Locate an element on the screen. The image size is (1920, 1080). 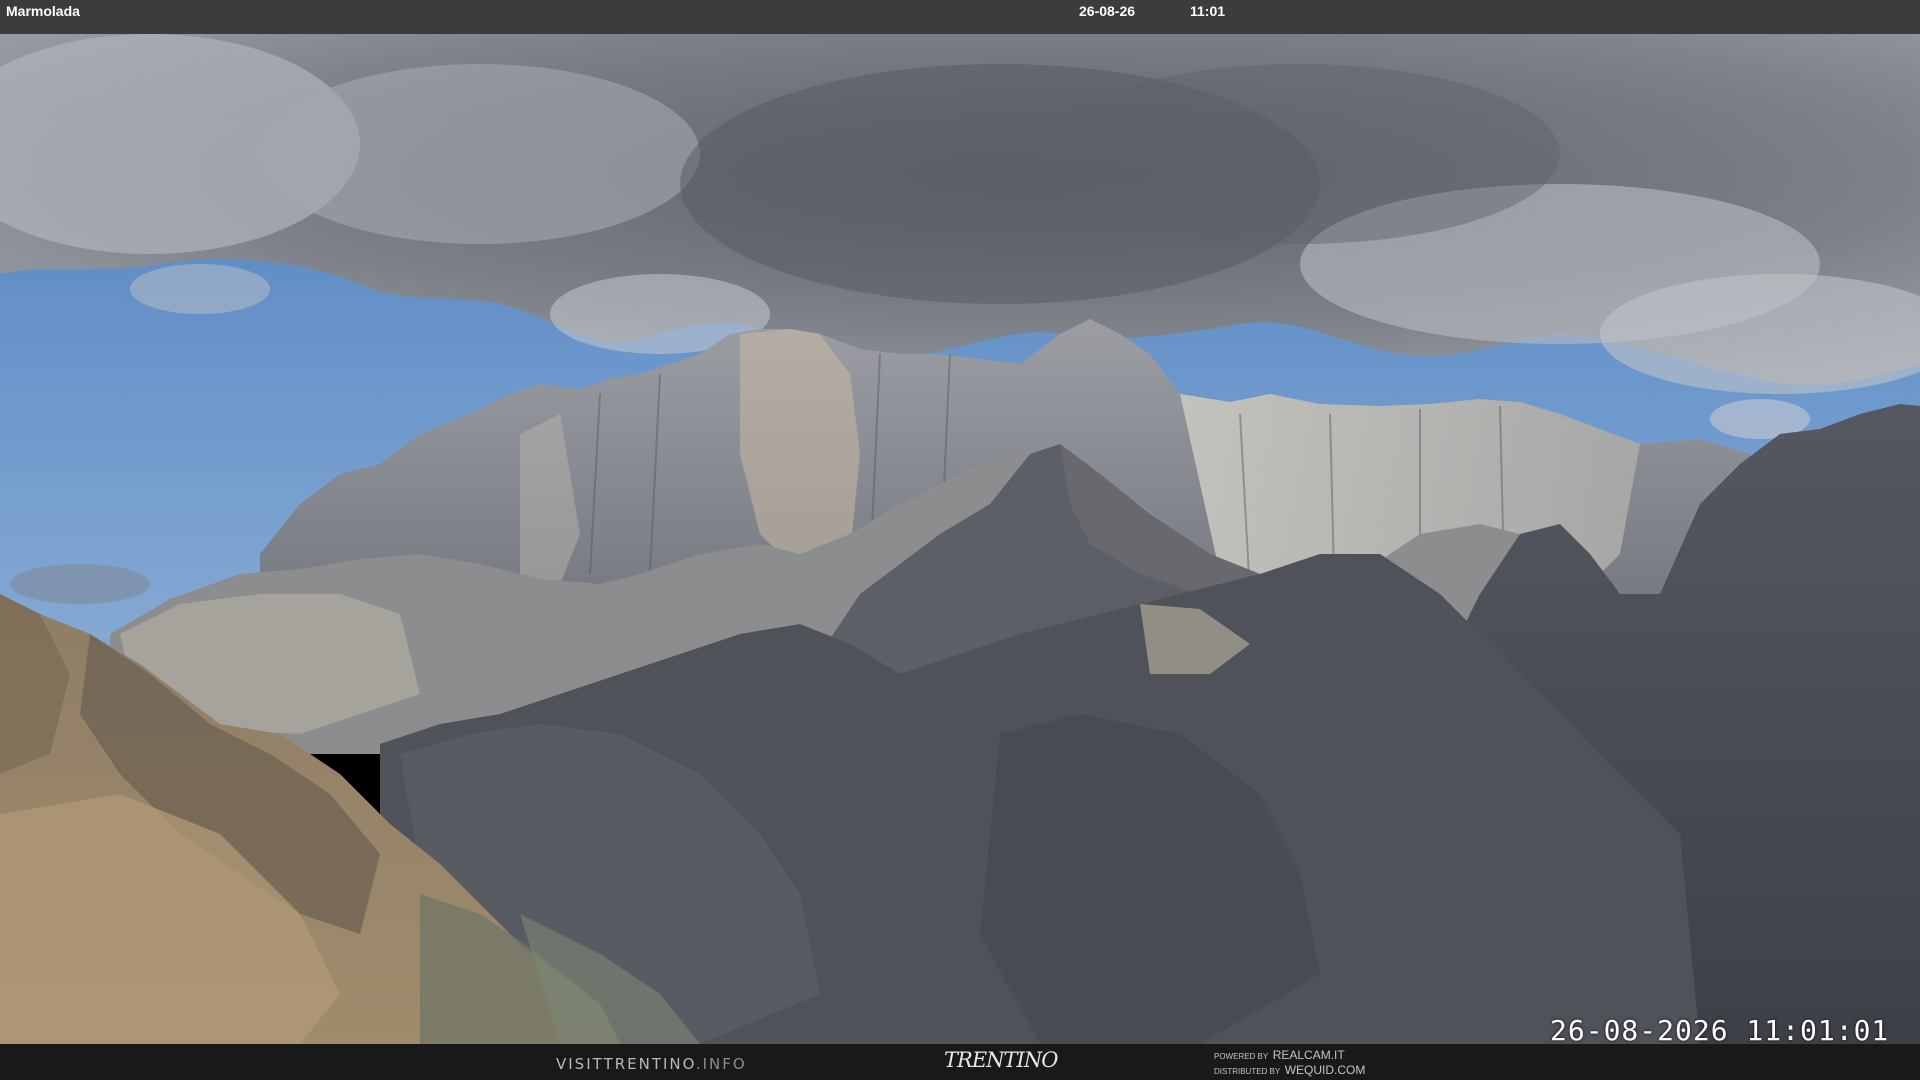
visittrentino-logo: VISITTRENTINO.INFO is located at coordinates (651, 1064).